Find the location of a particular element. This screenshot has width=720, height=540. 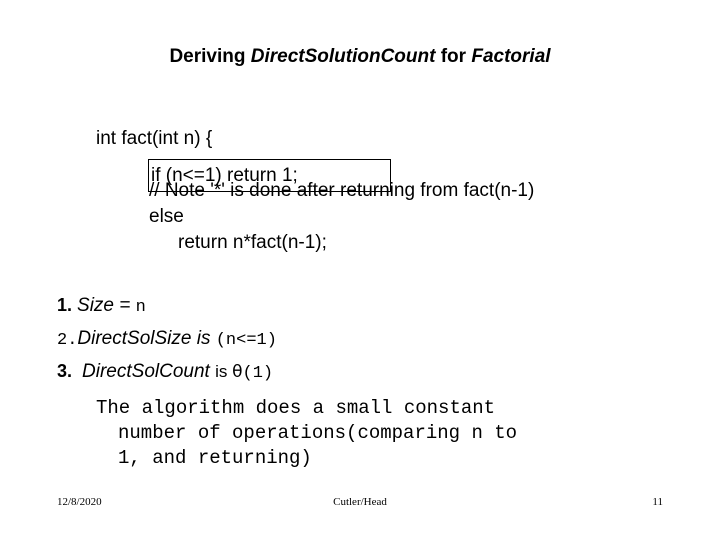

slide-footer: 12/8/2020 Cutler/Head 11 is located at coordinates (360, 503).